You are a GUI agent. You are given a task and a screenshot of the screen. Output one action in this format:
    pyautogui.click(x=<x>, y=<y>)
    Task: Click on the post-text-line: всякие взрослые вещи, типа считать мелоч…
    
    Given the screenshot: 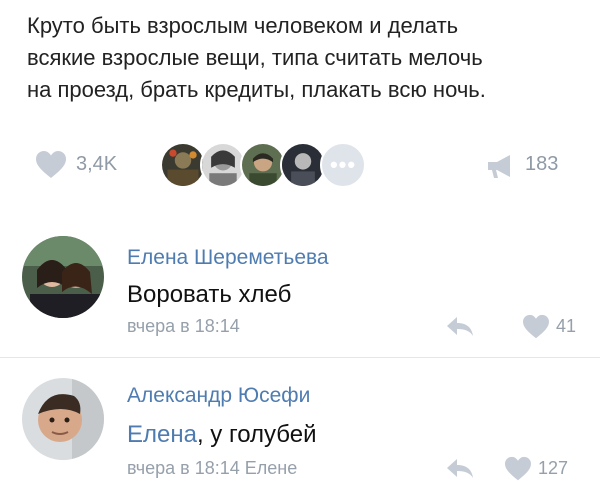 What is the action you would take?
    pyautogui.click(x=255, y=57)
    